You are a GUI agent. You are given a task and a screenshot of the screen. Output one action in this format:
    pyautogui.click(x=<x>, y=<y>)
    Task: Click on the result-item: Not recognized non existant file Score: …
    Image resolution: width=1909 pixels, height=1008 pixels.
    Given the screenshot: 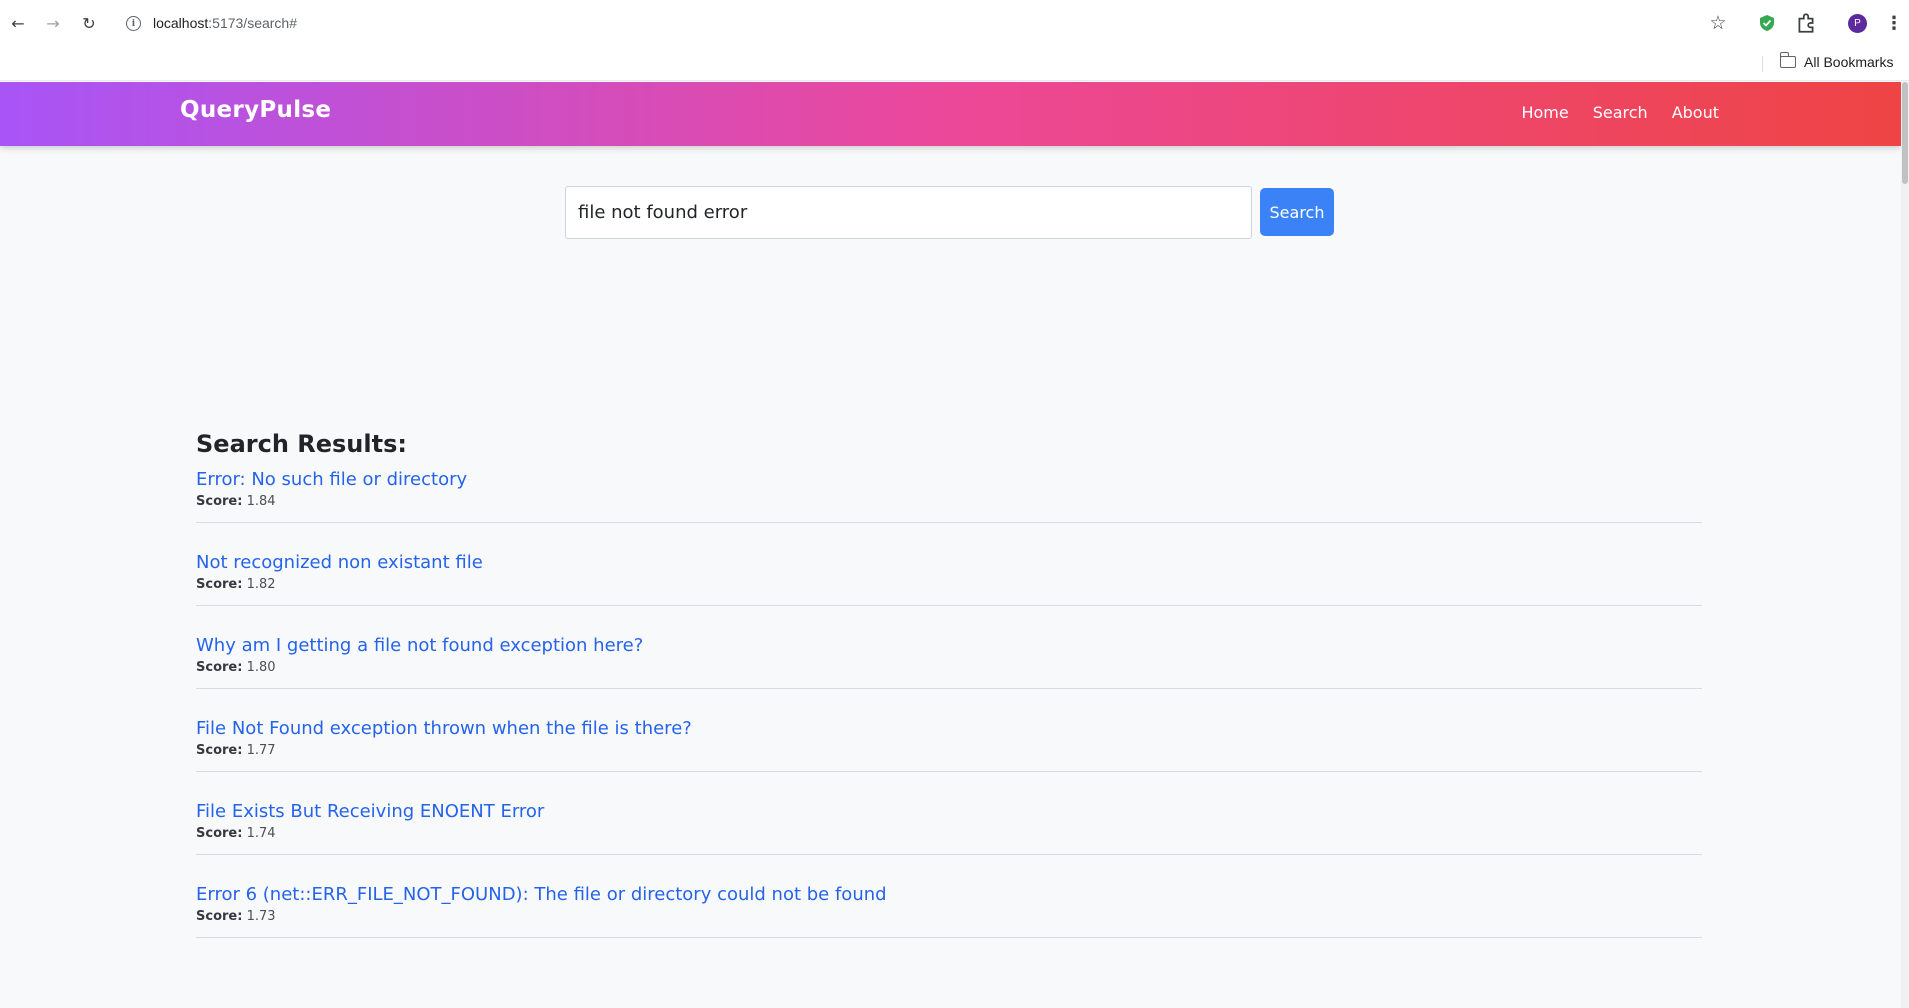 What is the action you would take?
    pyautogui.click(x=949, y=579)
    